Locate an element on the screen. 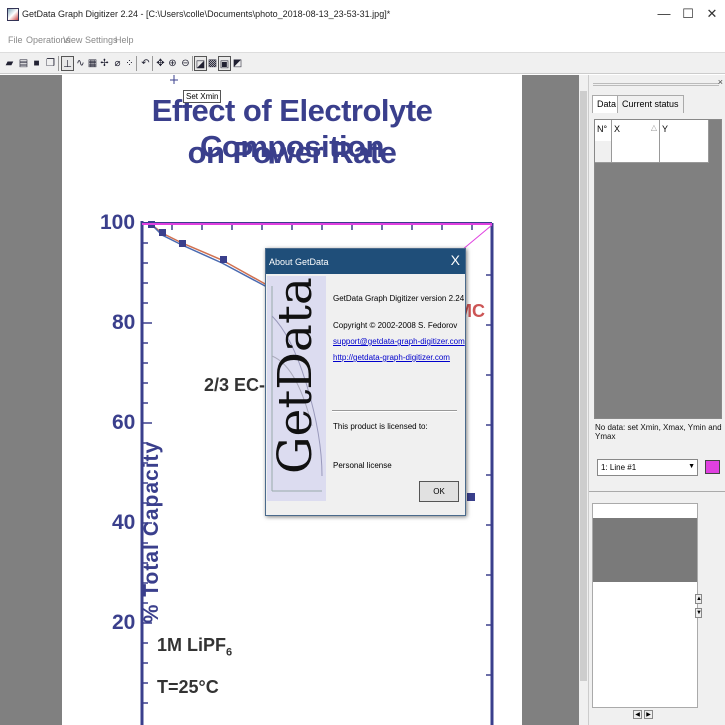  axis-icon: ⊥ is located at coordinates (67, 63).